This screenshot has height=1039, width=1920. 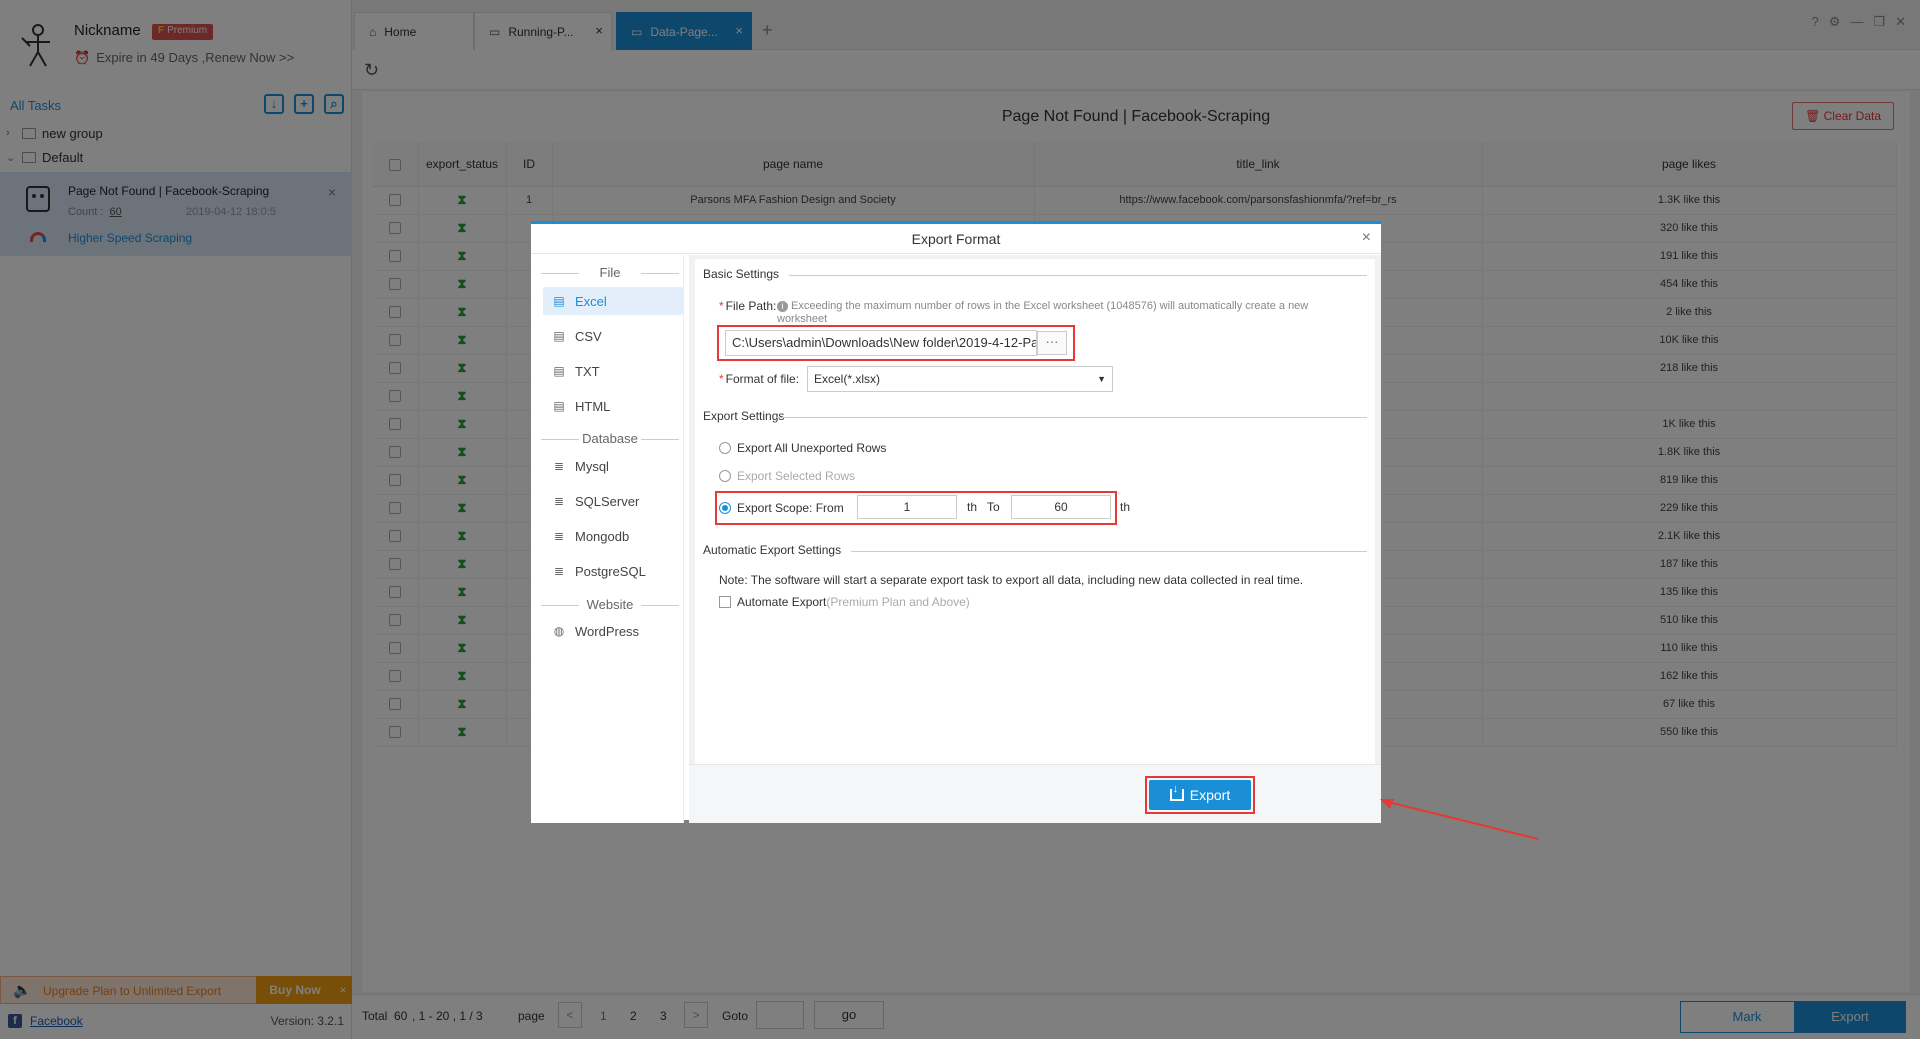 I want to click on db-label: SQLServer, so click(x=607, y=501).